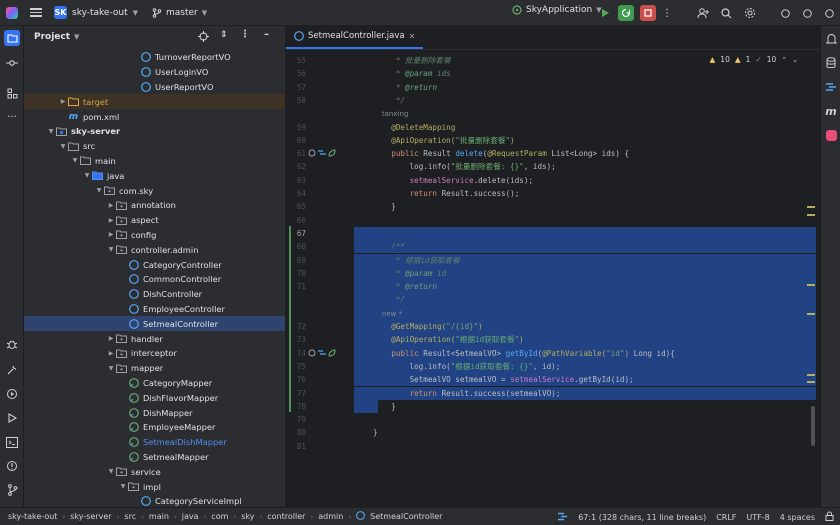 Image resolution: width=840 pixels, height=525 pixels. What do you see at coordinates (154, 235) in the screenshot?
I see `tree-node: ▶ config` at bounding box center [154, 235].